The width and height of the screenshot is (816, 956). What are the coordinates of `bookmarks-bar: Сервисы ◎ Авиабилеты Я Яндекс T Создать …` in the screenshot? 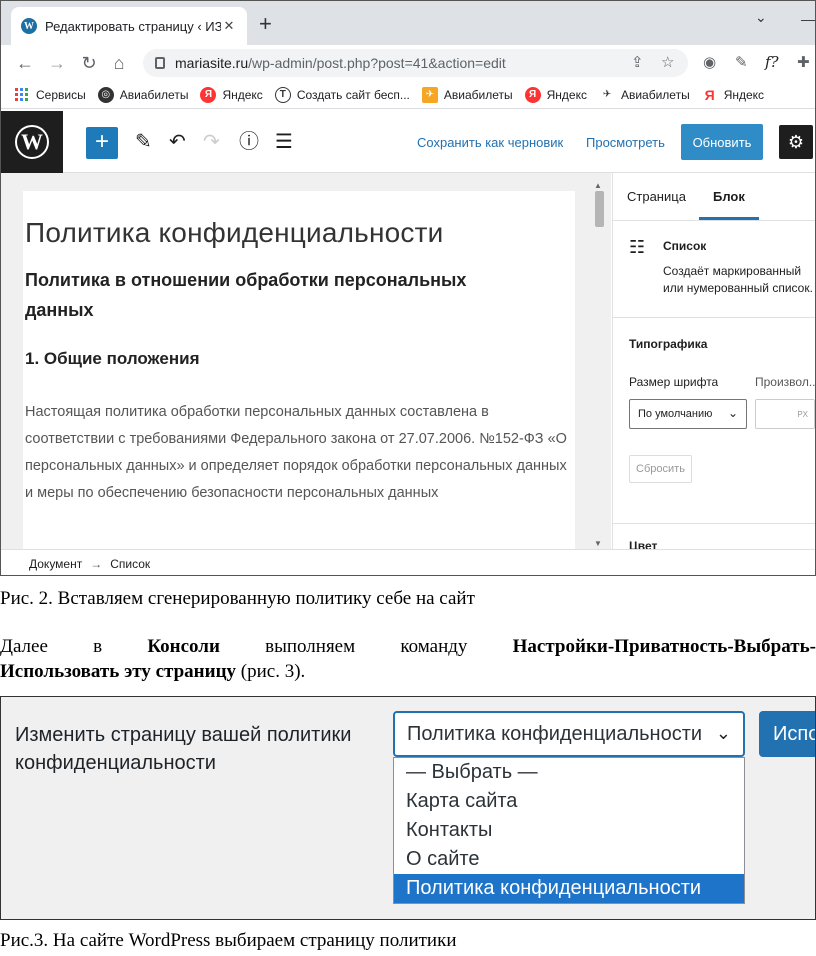 It's located at (408, 95).